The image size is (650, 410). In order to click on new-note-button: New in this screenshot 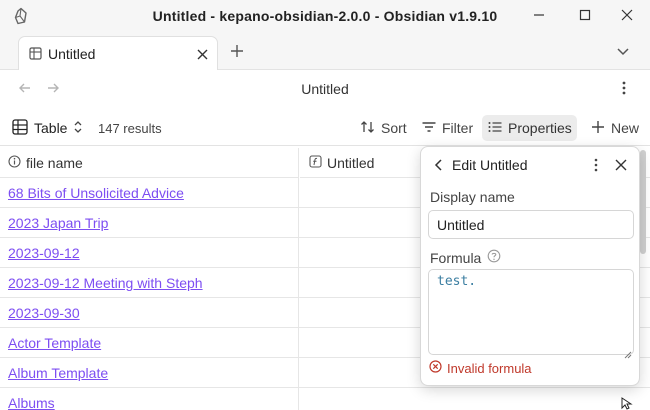, I will do `click(614, 128)`.